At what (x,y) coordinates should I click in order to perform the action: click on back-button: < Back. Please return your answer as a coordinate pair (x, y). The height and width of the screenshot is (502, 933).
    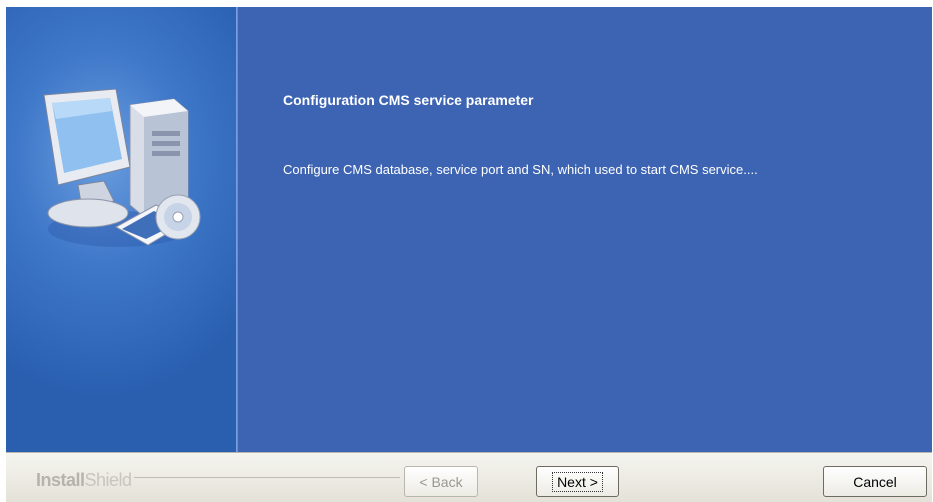
    Looking at the image, I should click on (441, 481).